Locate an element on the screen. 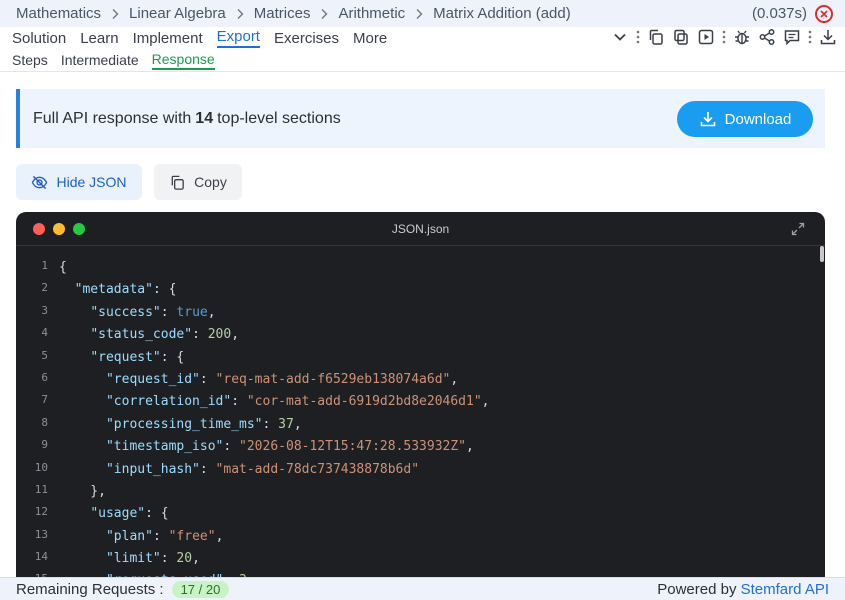 Image resolution: width=845 pixels, height=600 pixels. code-line: 5 "request": { is located at coordinates (416, 358).